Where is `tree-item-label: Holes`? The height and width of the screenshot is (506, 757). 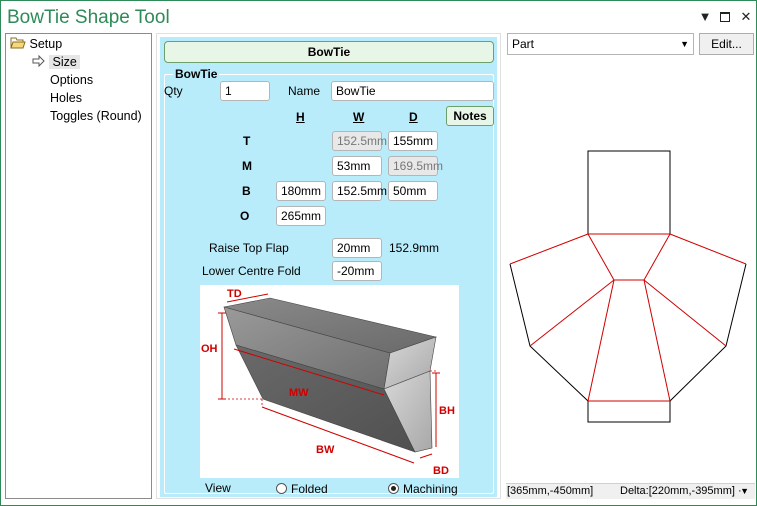
tree-item-label: Holes is located at coordinates (66, 98).